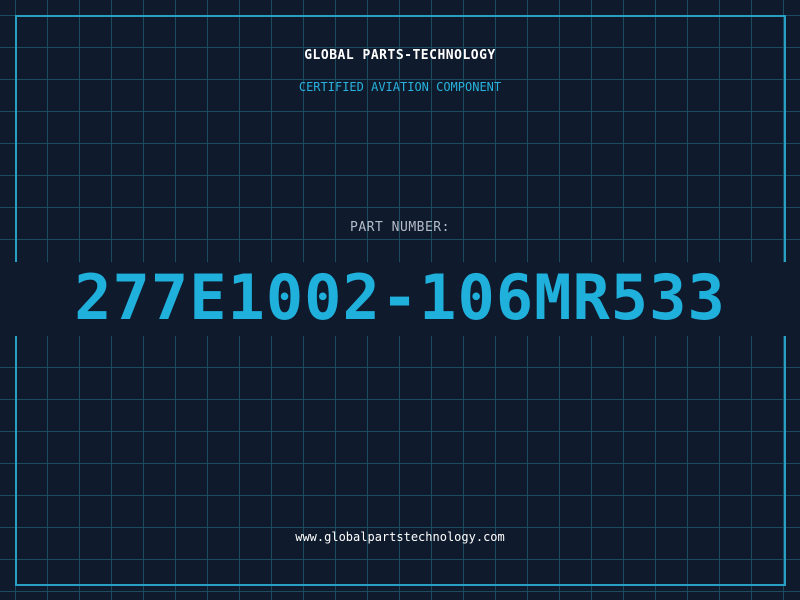  I want to click on part-number-value: 277E1002-106MR533, so click(400, 297).